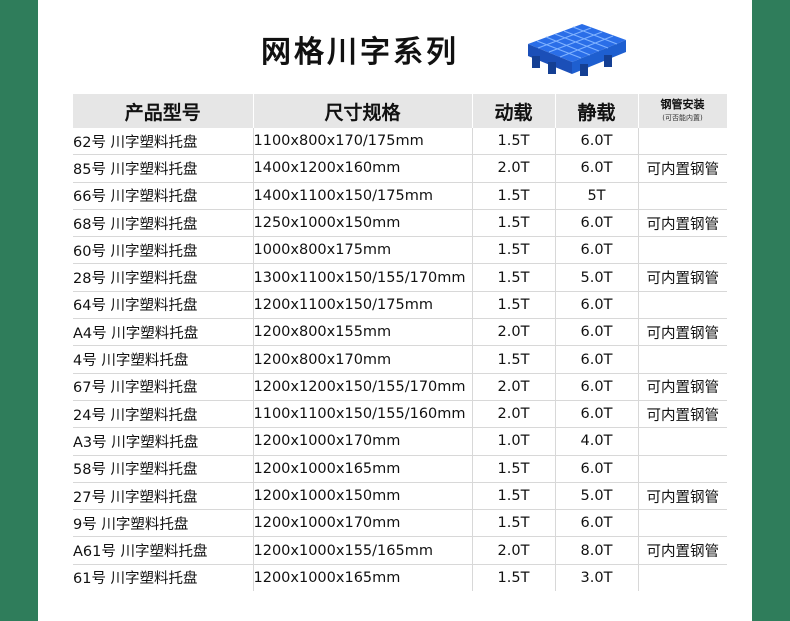 The height and width of the screenshot is (621, 790). What do you see at coordinates (360, 52) in the screenshot?
I see `page-title: 网格川字系列` at bounding box center [360, 52].